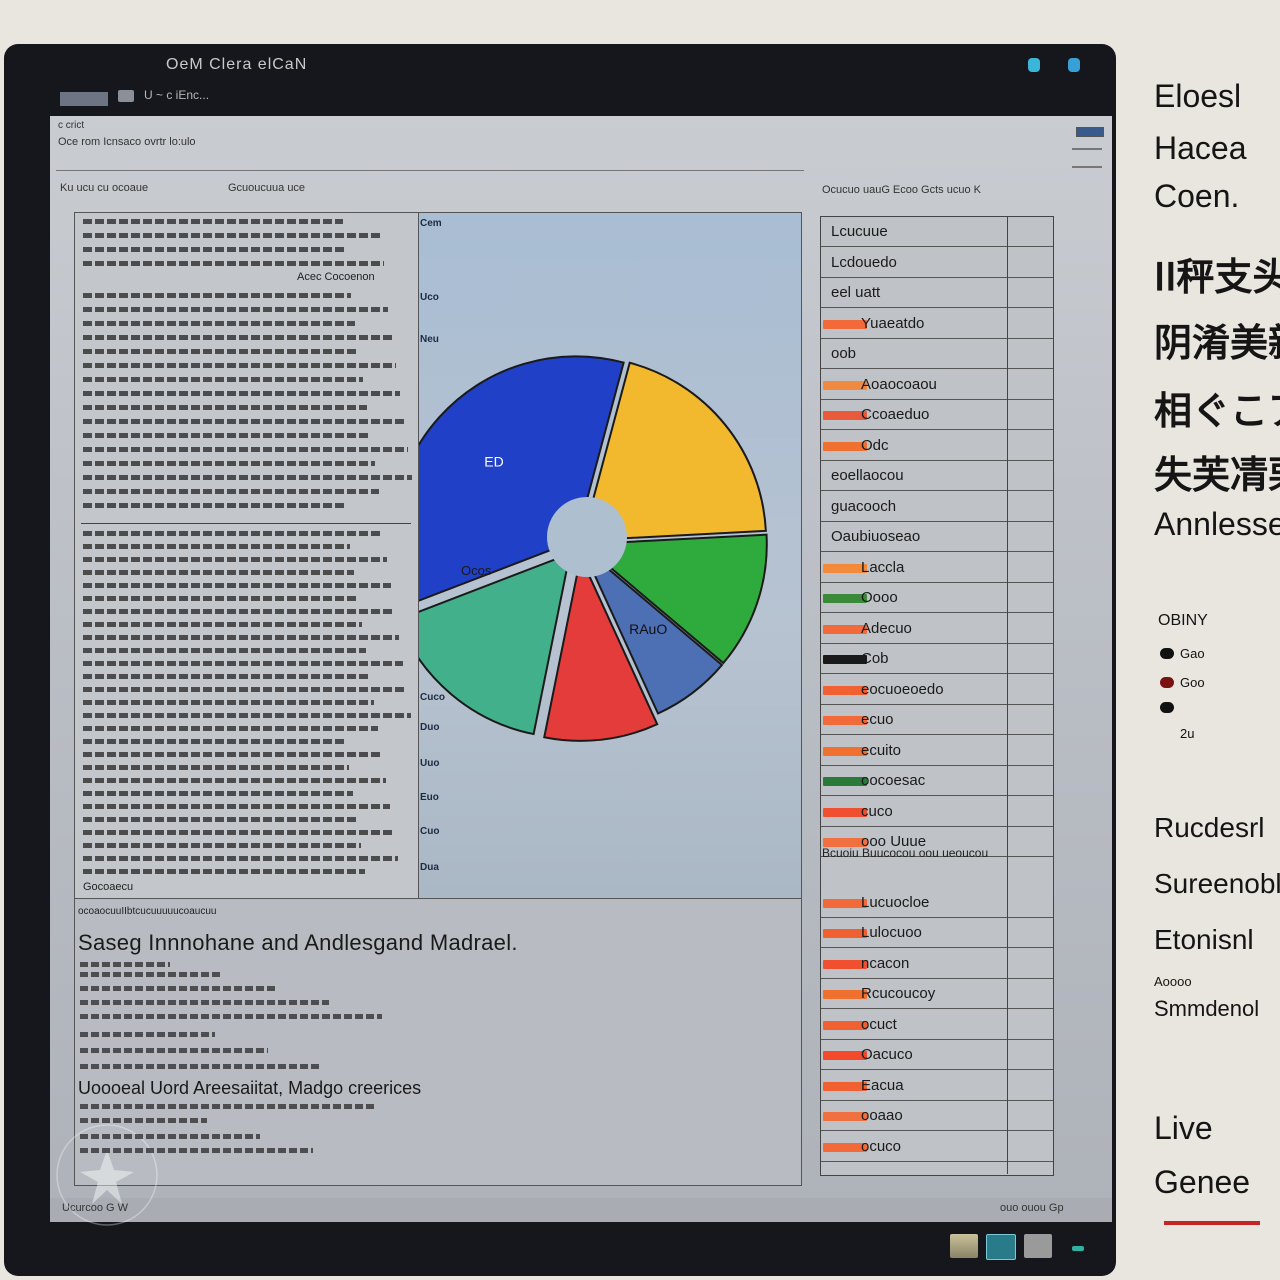 This screenshot has width=1280, height=1280. I want to click on table-row: ocuco, so click(937, 1147).